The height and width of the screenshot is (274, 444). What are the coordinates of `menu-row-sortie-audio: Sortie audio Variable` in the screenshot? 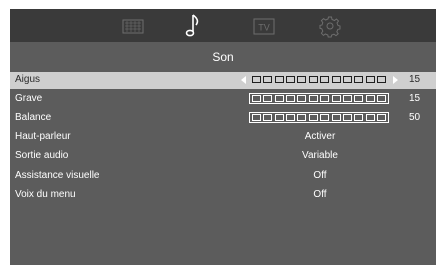 It's located at (223, 156).